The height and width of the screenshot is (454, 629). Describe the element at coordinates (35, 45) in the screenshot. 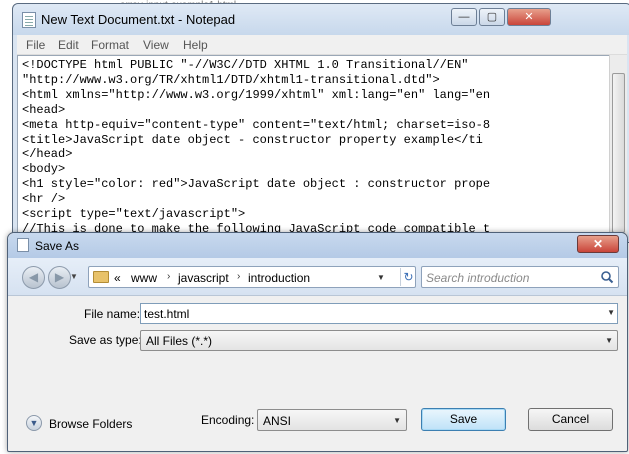

I see `menu-file: File` at that location.